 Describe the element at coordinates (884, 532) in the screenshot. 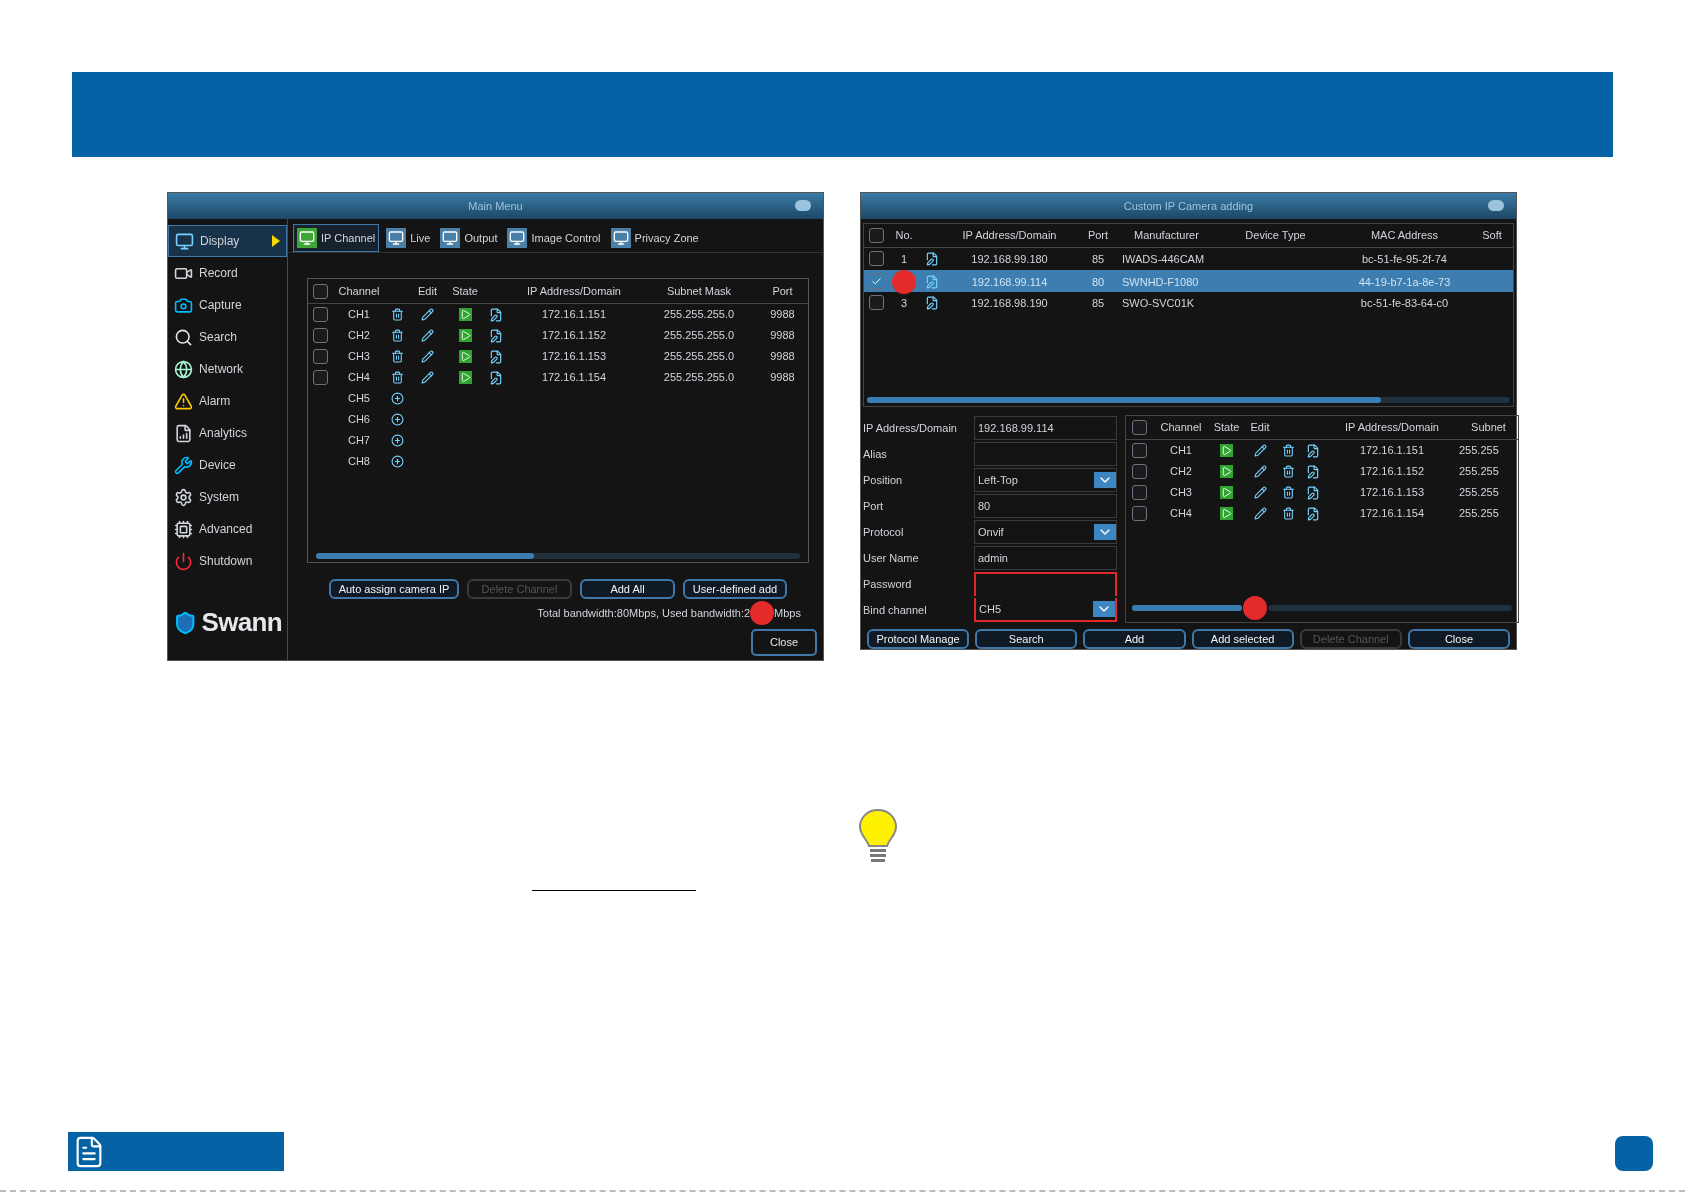

I see `field-label: Protocol` at that location.